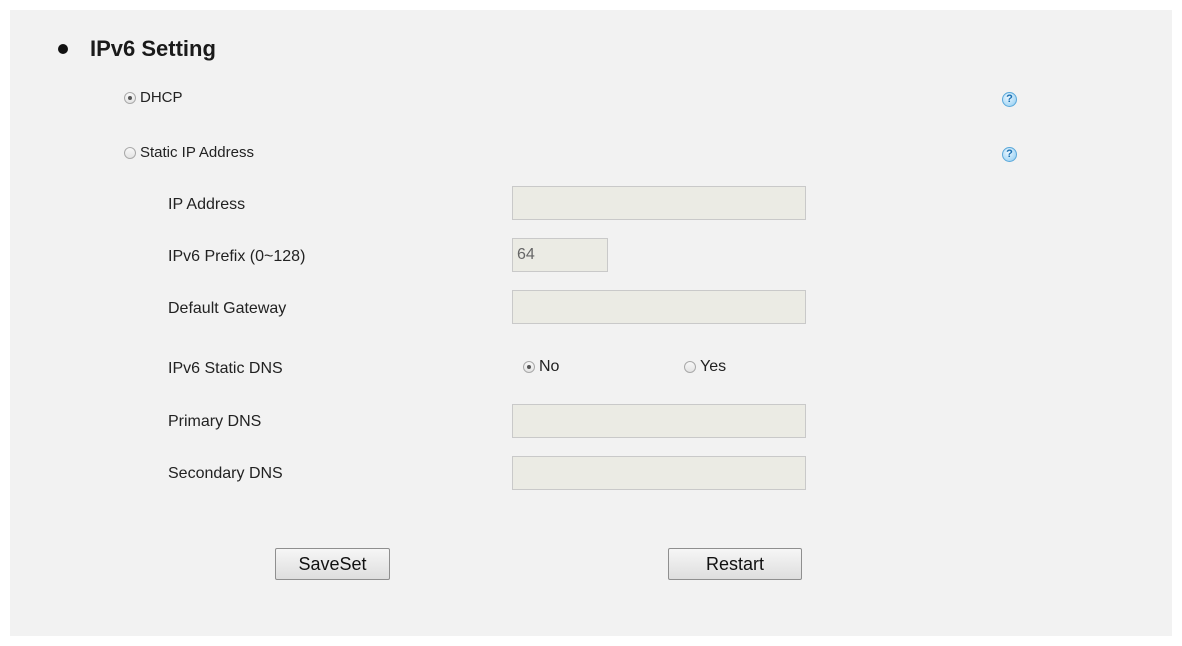 Image resolution: width=1182 pixels, height=646 pixels. What do you see at coordinates (215, 421) in the screenshot?
I see `primary-dns-label: Primary DNS` at bounding box center [215, 421].